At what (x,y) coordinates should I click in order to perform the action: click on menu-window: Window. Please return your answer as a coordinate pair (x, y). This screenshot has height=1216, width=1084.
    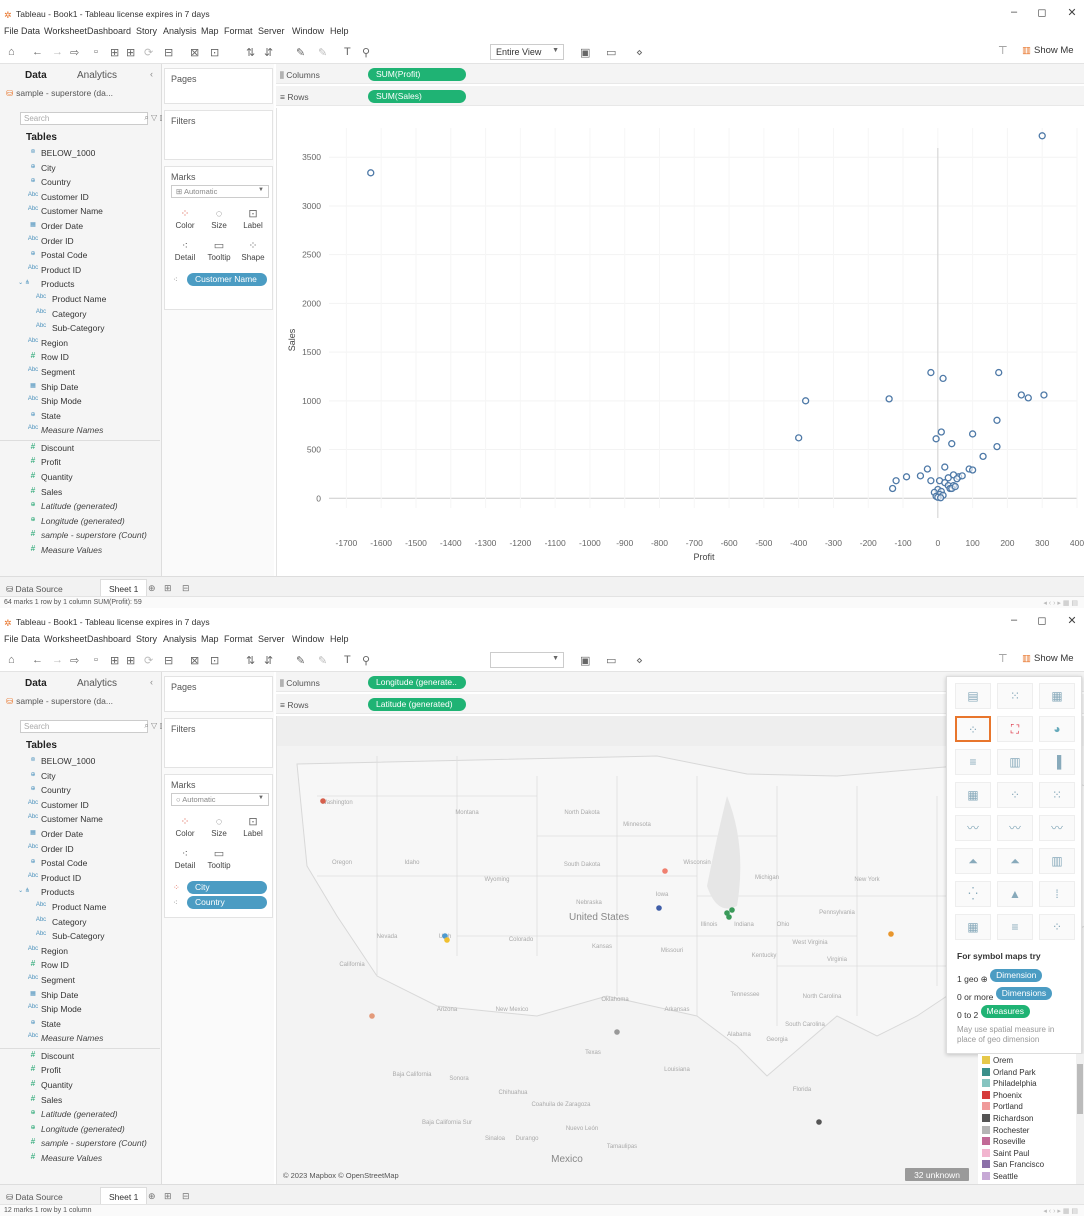
    Looking at the image, I should click on (308, 31).